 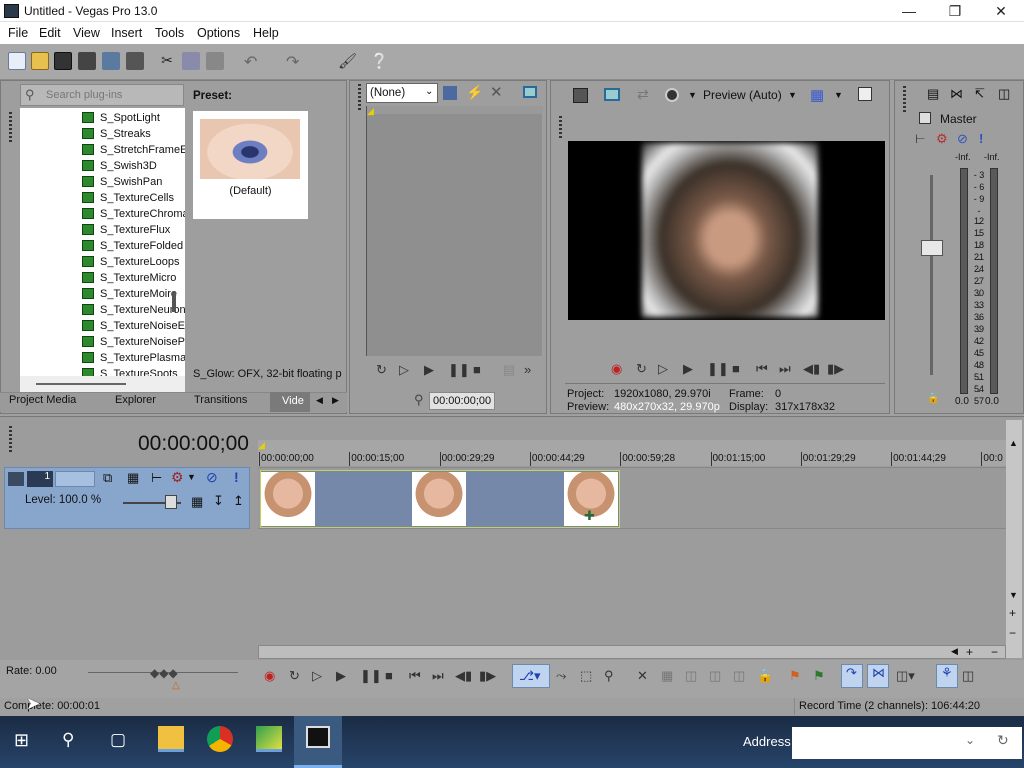 What do you see at coordinates (135, 61) in the screenshot?
I see `properties-icon` at bounding box center [135, 61].